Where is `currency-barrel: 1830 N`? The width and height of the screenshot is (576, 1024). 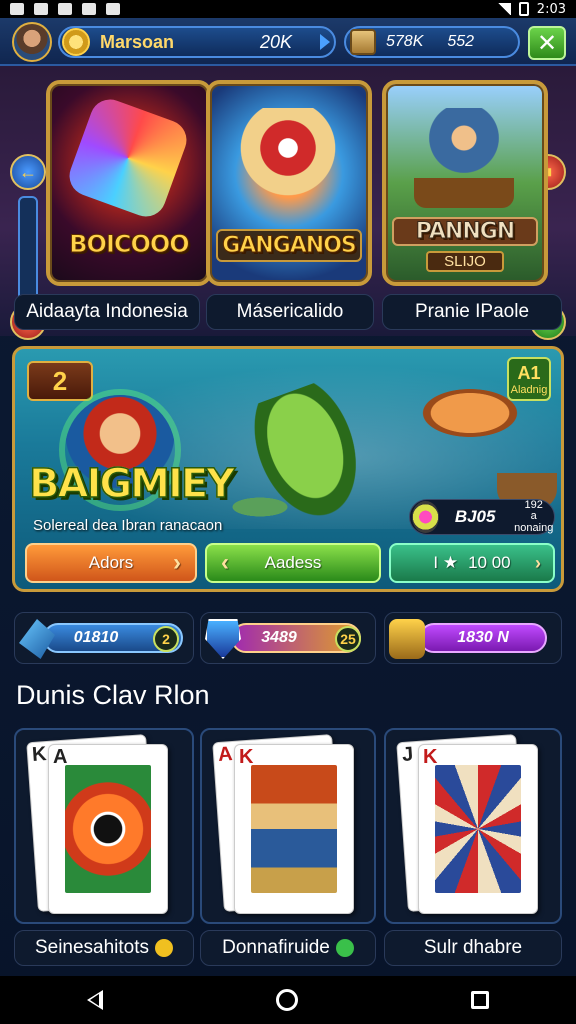 currency-barrel: 1830 N is located at coordinates (473, 638).